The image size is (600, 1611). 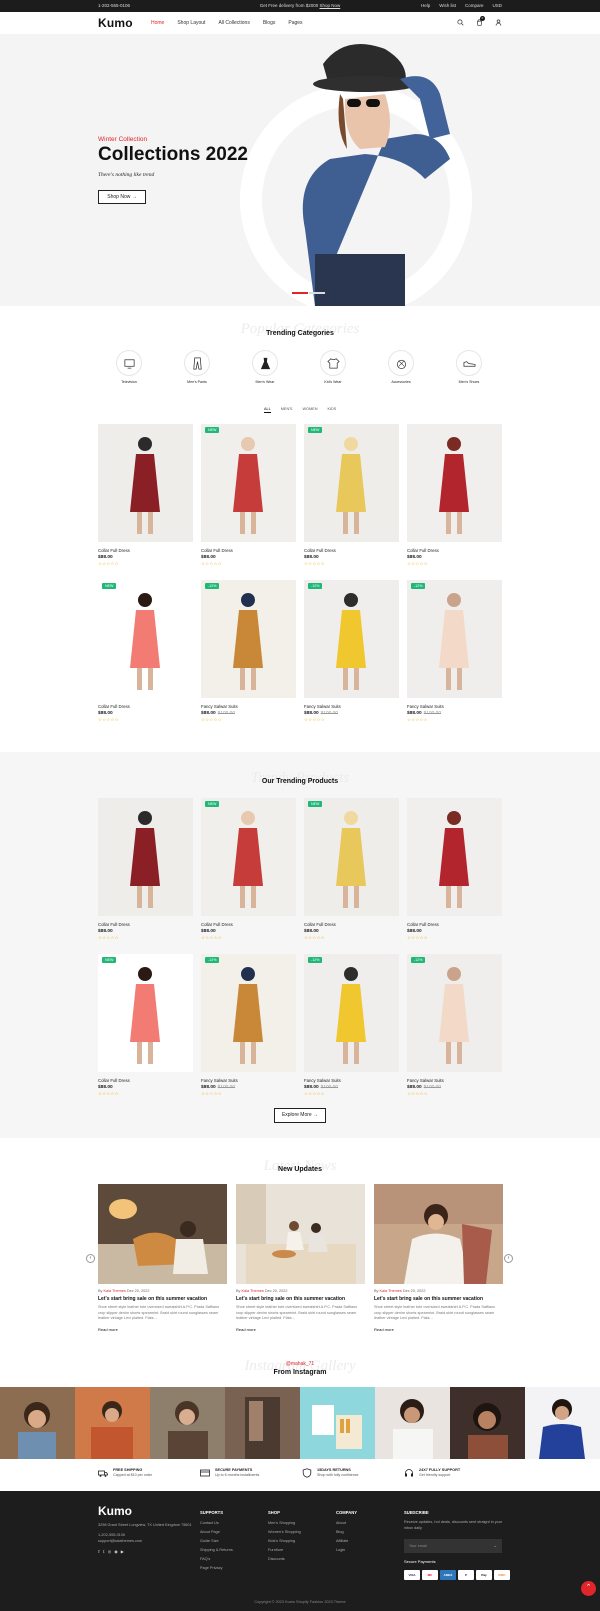 I want to click on footer-link: Blog, so click(x=346, y=1532).